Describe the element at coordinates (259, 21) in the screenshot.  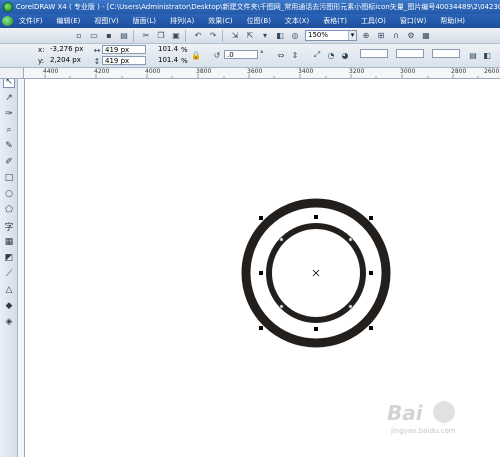
I see `menu-bitmaps: 位图(B)` at that location.